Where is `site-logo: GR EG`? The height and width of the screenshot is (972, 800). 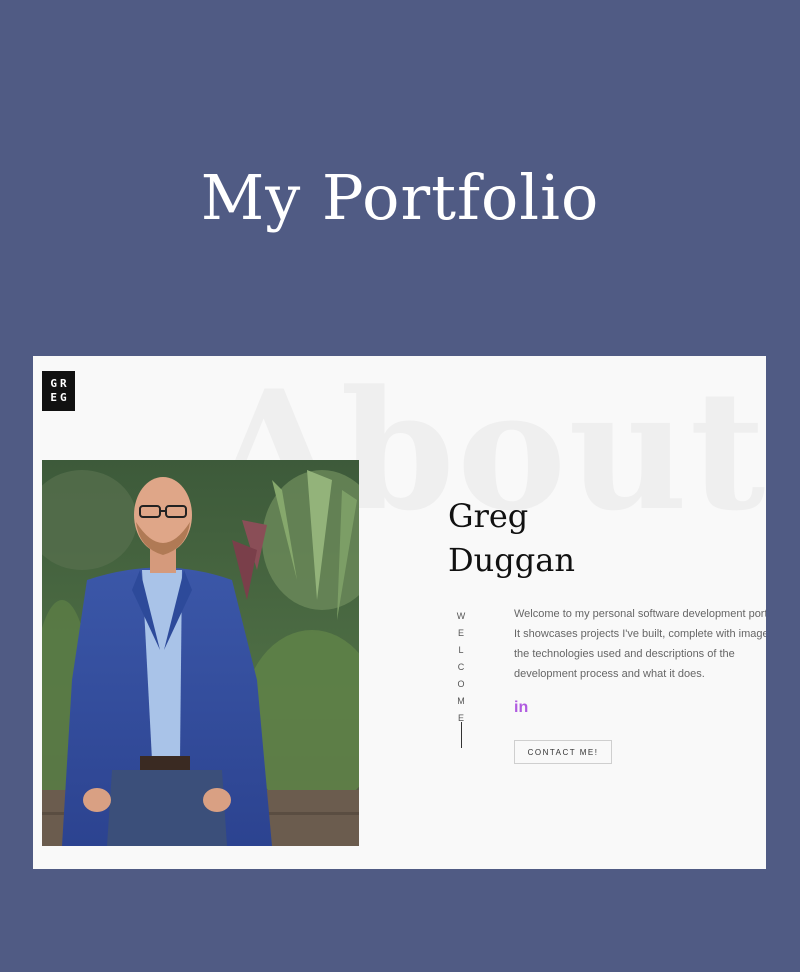
site-logo: GR EG is located at coordinates (58, 391).